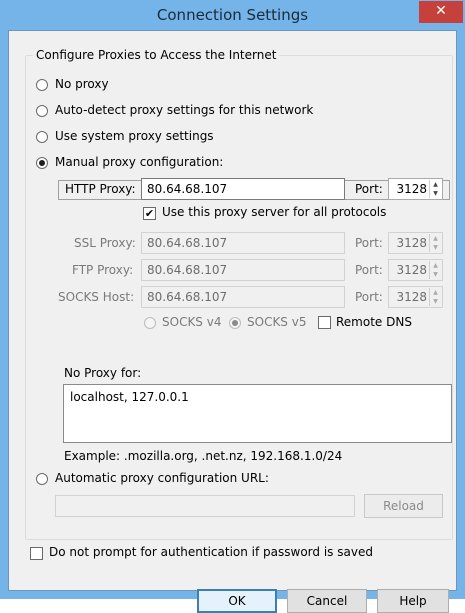 This screenshot has width=465, height=613. Describe the element at coordinates (369, 189) in the screenshot. I see `http-port-label: Port:` at that location.